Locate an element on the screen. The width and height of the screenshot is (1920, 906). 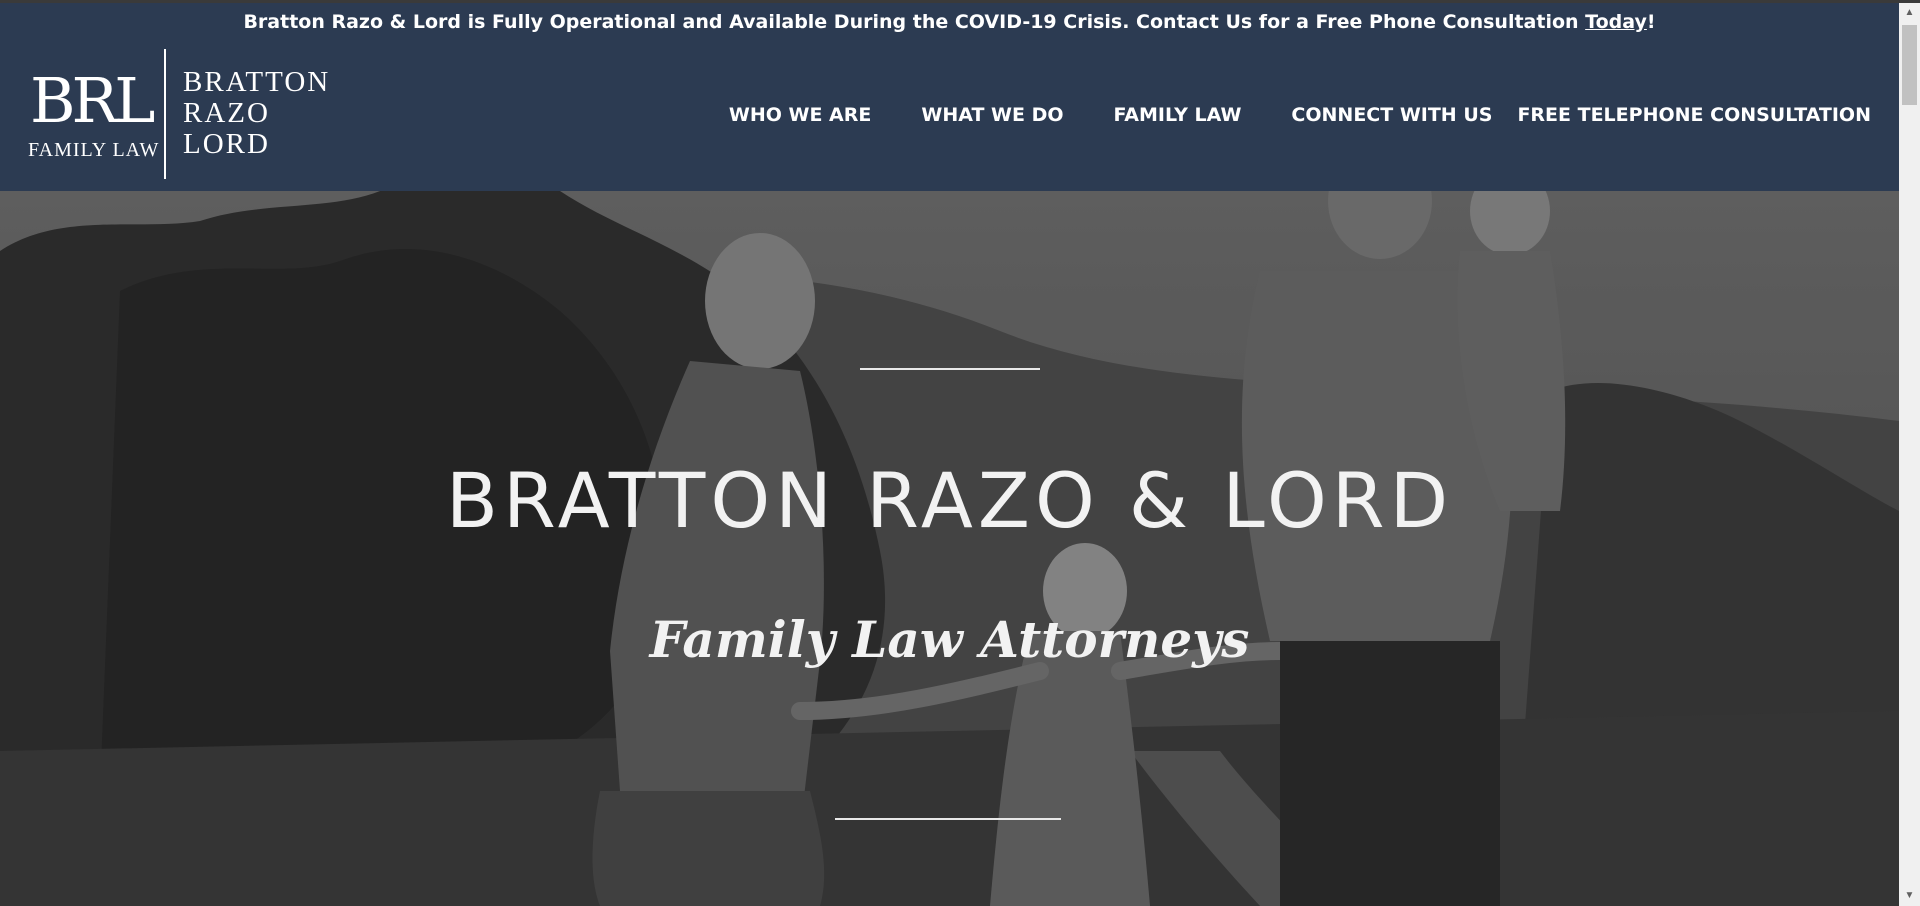
page-scrollbar: ▲ ▼ is located at coordinates (1909, 454).